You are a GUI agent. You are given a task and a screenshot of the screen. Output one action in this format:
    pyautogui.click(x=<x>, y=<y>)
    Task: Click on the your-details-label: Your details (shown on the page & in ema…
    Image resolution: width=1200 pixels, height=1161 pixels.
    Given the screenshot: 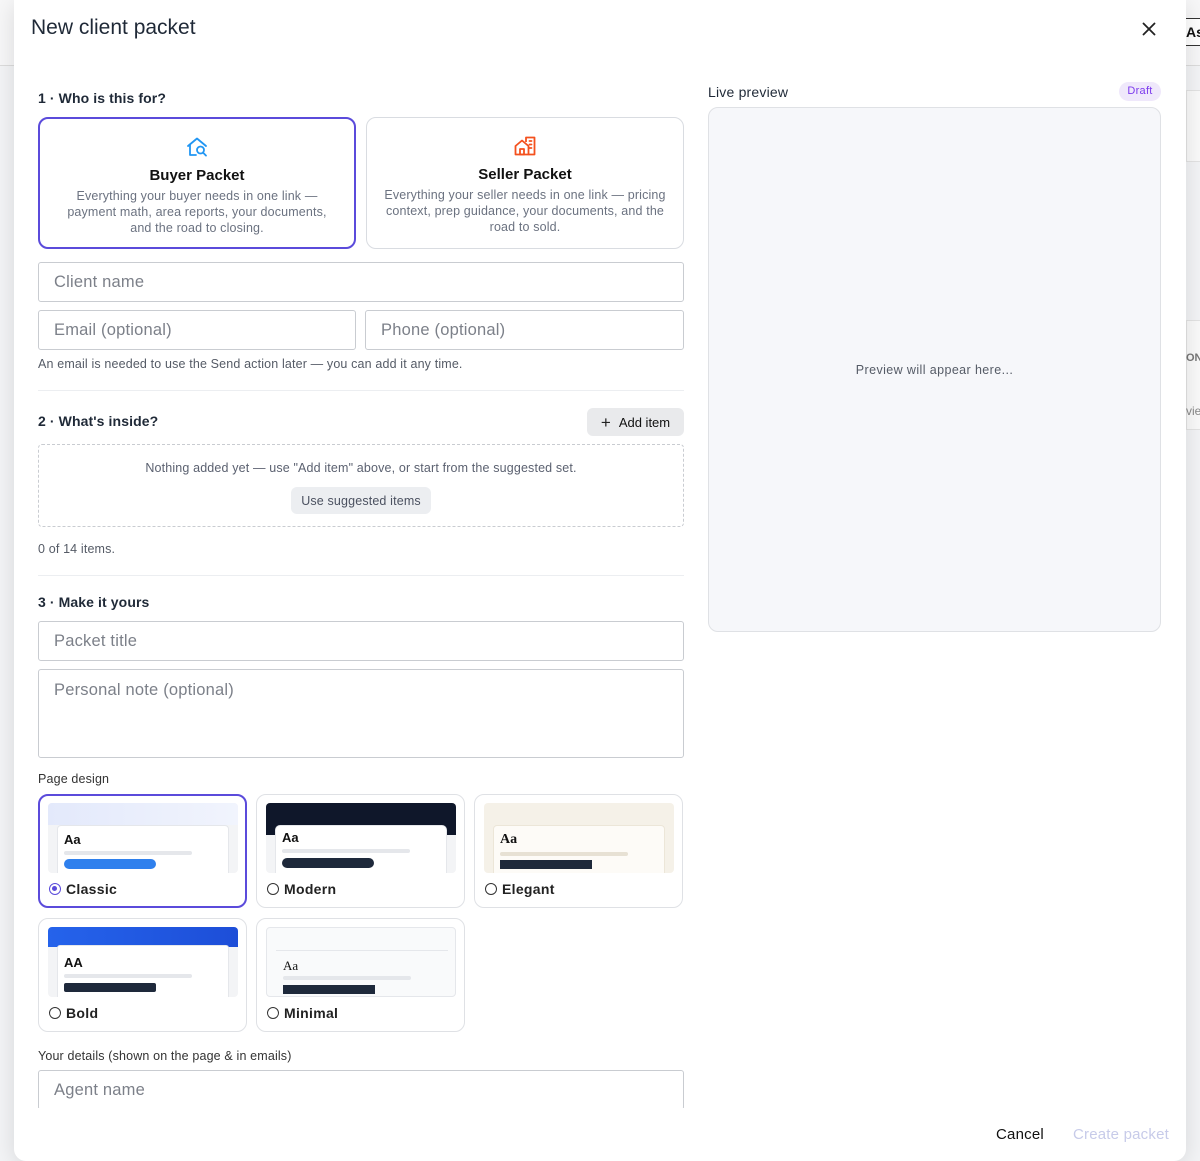 What is the action you would take?
    pyautogui.click(x=165, y=1056)
    